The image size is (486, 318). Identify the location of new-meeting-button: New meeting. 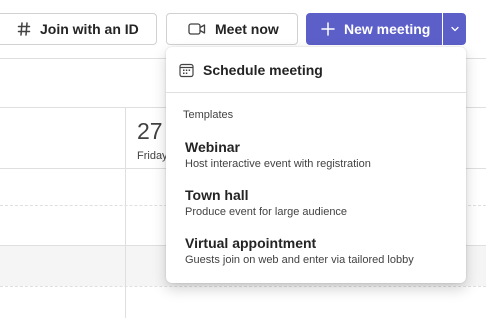
(374, 29).